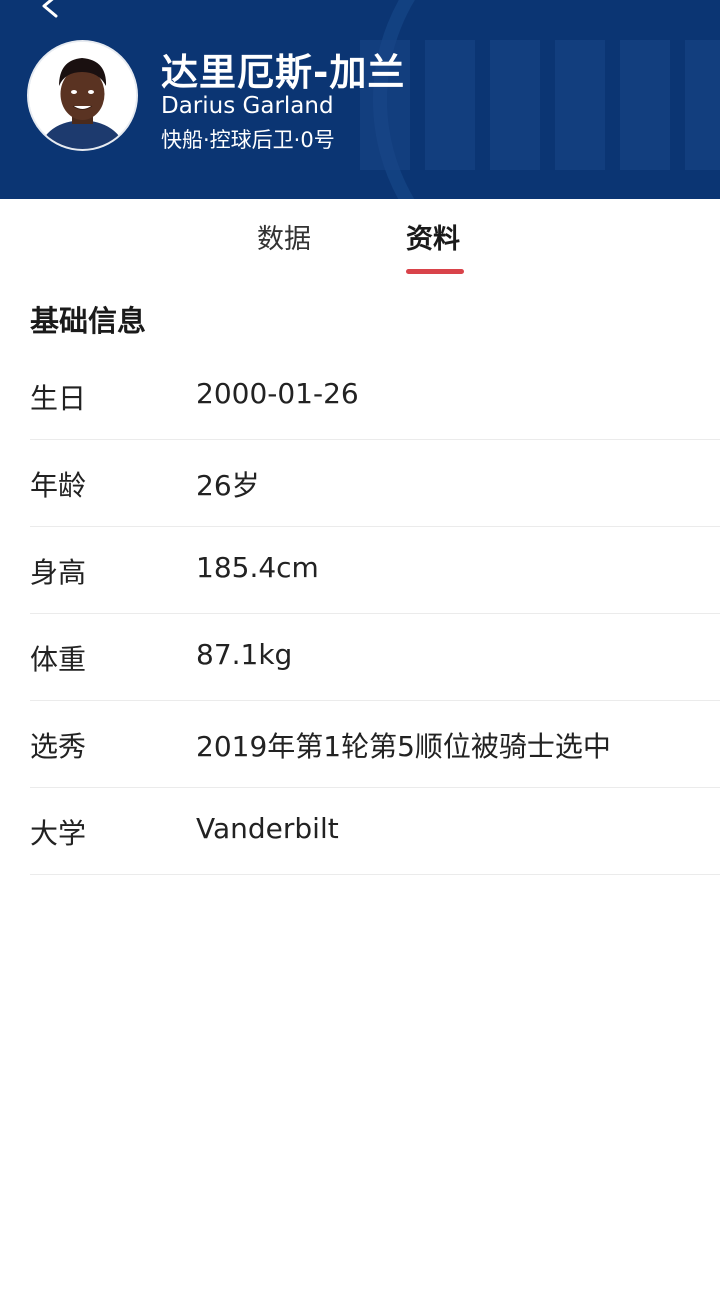 Image resolution: width=720 pixels, height=1297 pixels. What do you see at coordinates (58, 485) in the screenshot?
I see `info-label: 年龄` at bounding box center [58, 485].